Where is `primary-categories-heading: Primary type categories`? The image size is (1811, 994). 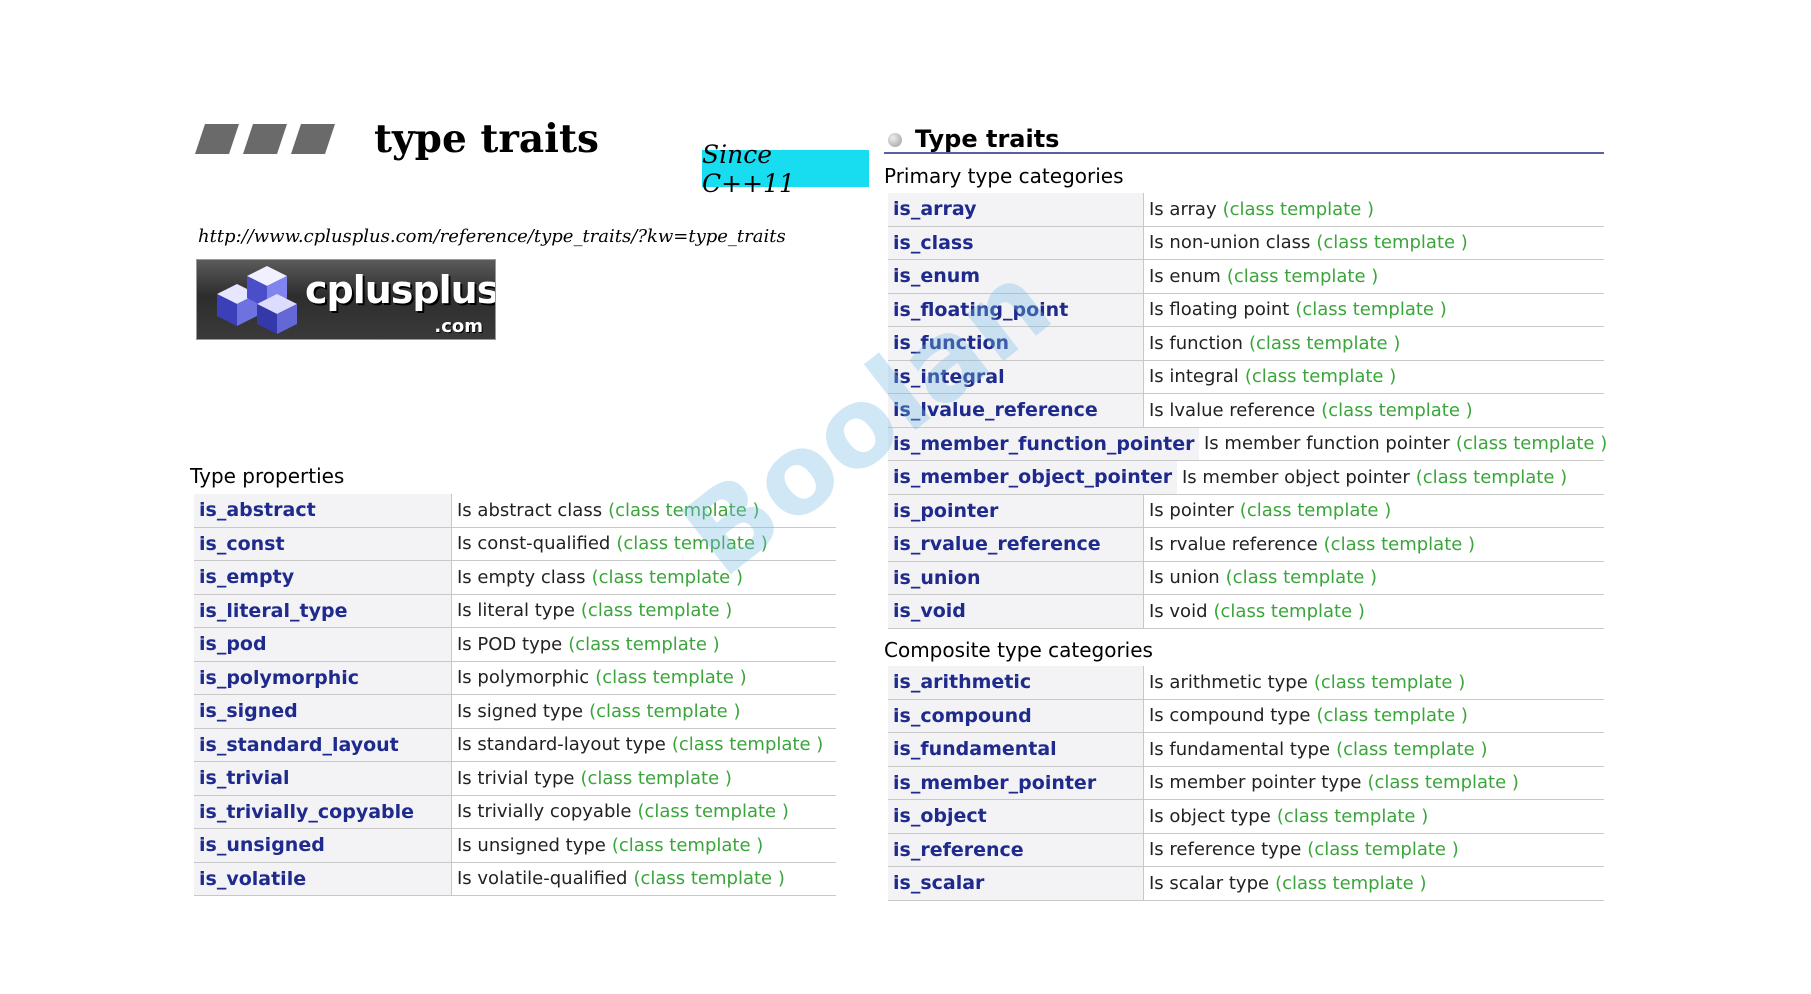 primary-categories-heading: Primary type categories is located at coordinates (1004, 176).